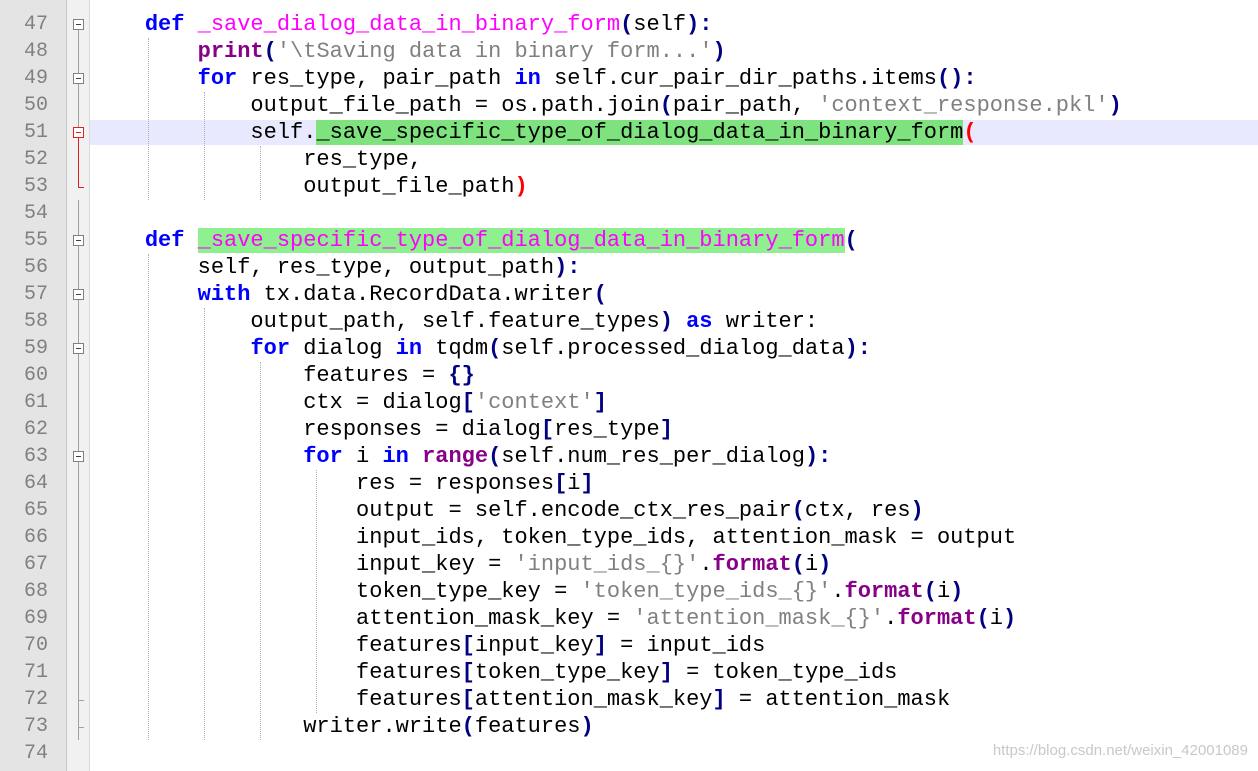 The height and width of the screenshot is (771, 1258). Describe the element at coordinates (629, 375) in the screenshot. I see `code-line: 60 features = {}` at that location.